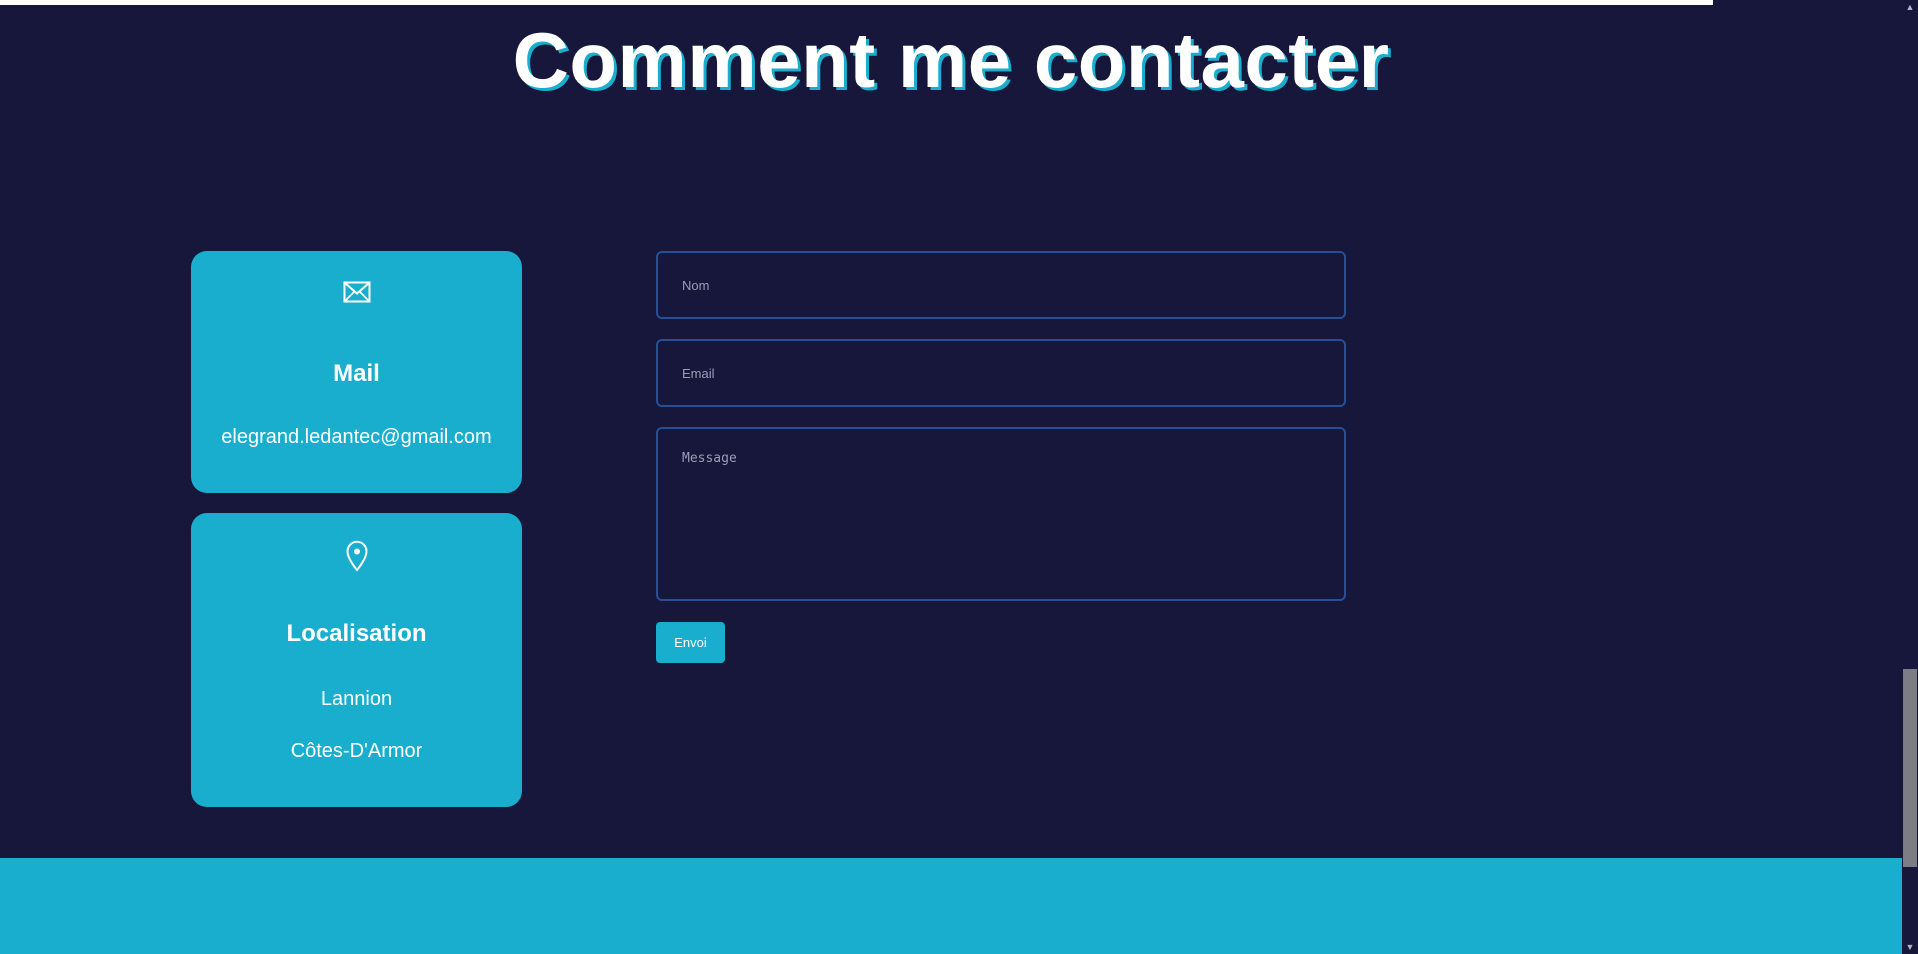 The width and height of the screenshot is (1918, 954). Describe the element at coordinates (356, 633) in the screenshot. I see `location-card-title: Localisation` at that location.